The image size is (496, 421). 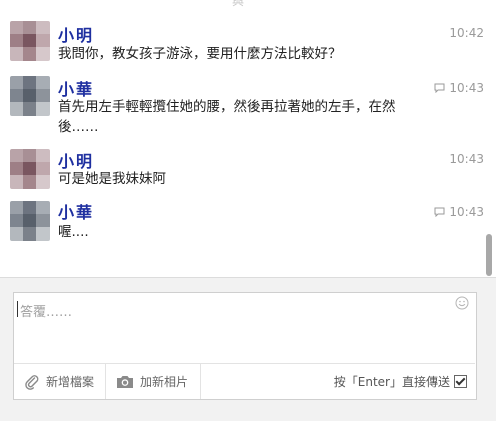 I want to click on scrollbar-thumb, so click(x=489, y=255).